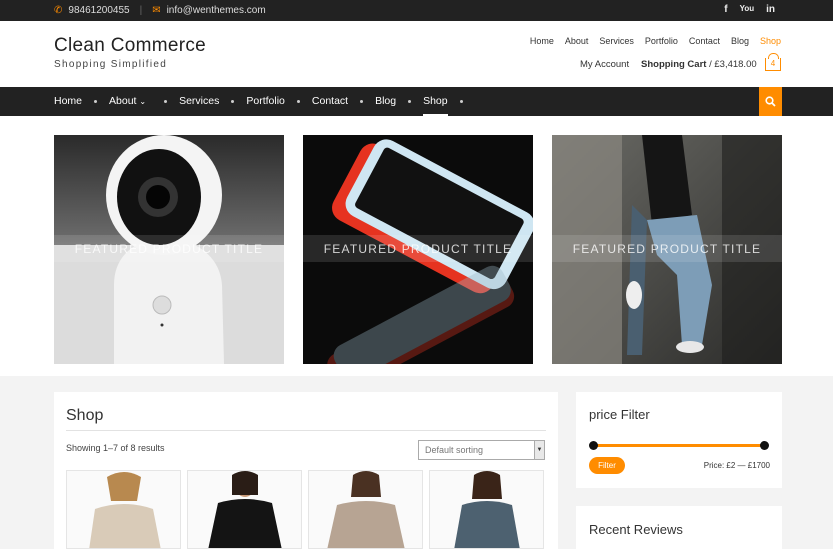 The width and height of the screenshot is (833, 549). Describe the element at coordinates (736, 465) in the screenshot. I see `price-range-label: Price: £2 — £1700` at that location.